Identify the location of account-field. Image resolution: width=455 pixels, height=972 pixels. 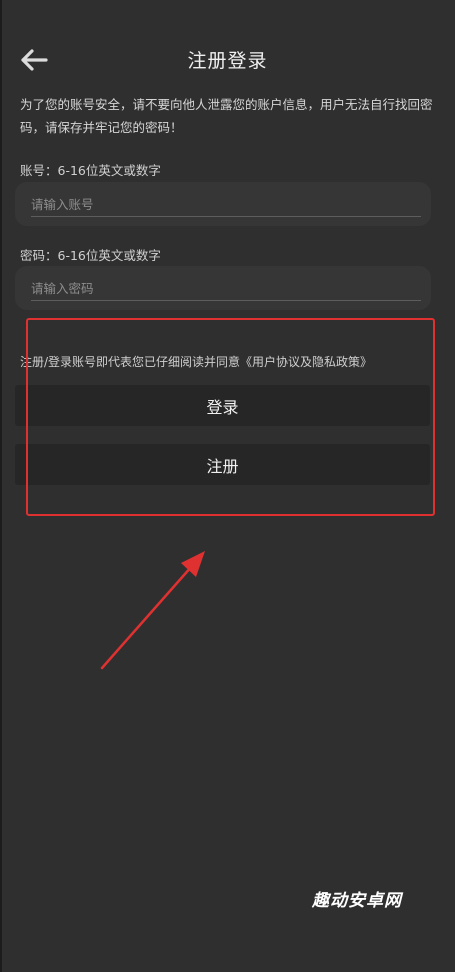
(223, 204).